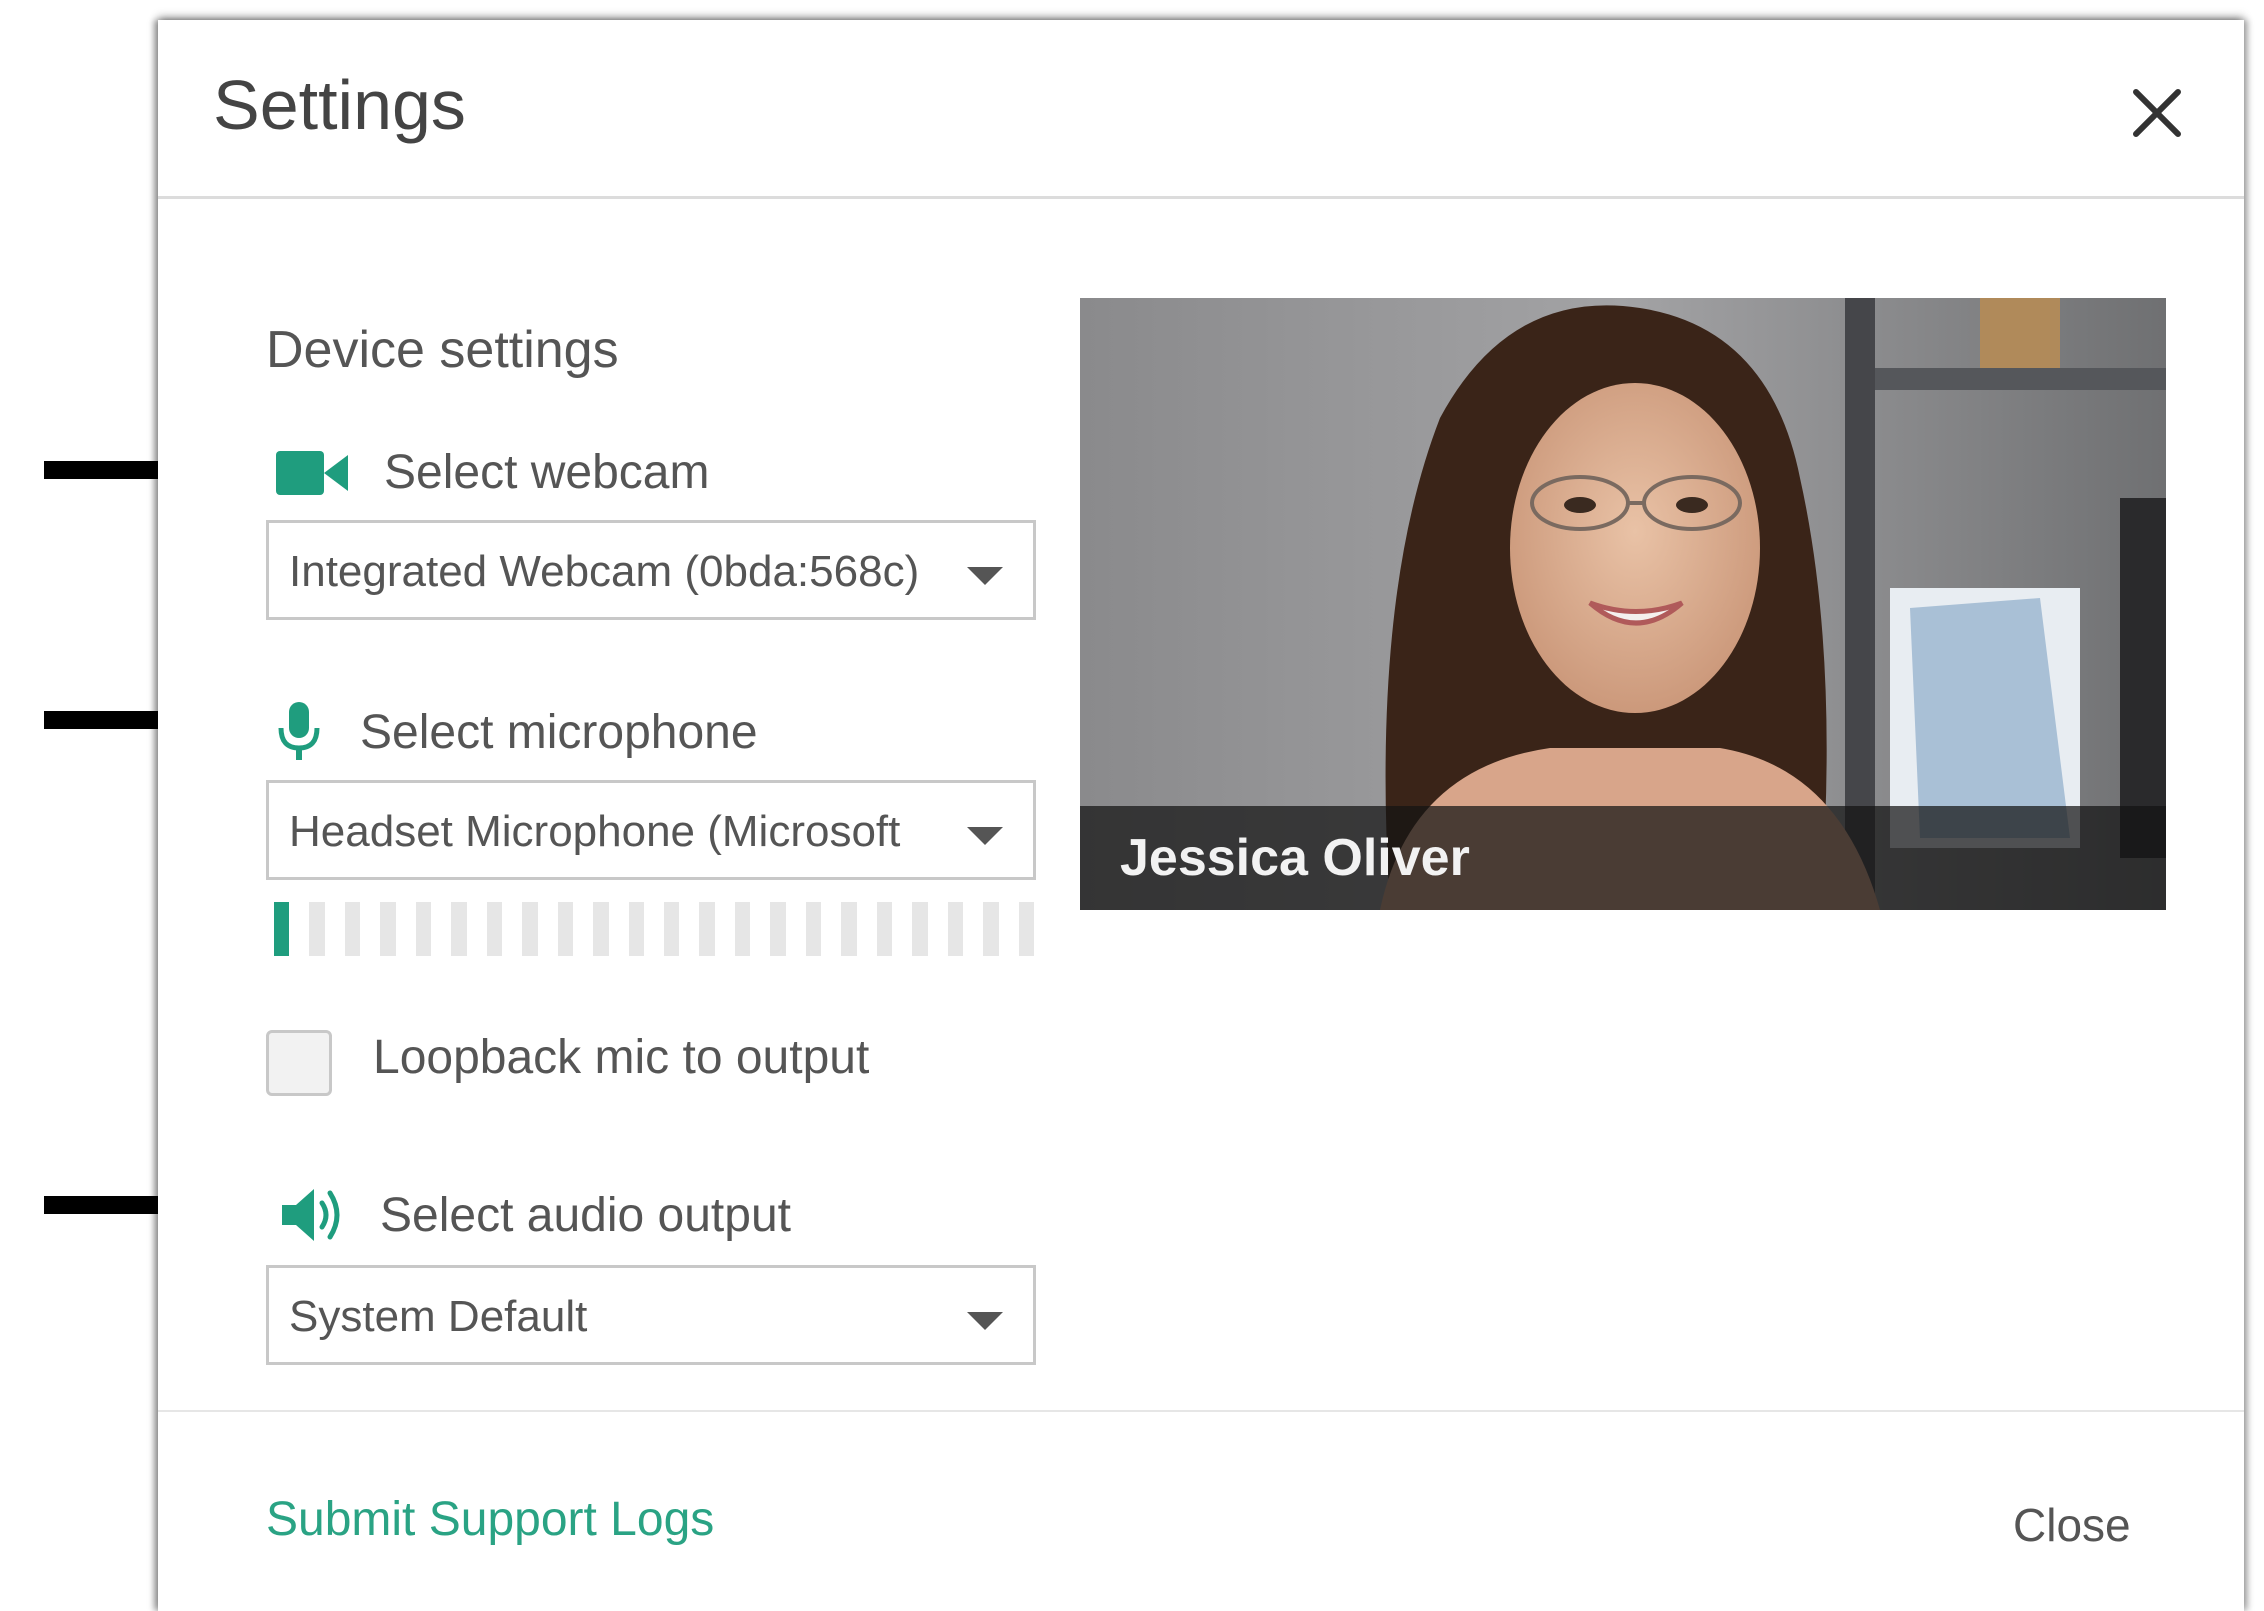 Image resolution: width=2264 pixels, height=1611 pixels. I want to click on microphone-label: Select microphone, so click(516, 732).